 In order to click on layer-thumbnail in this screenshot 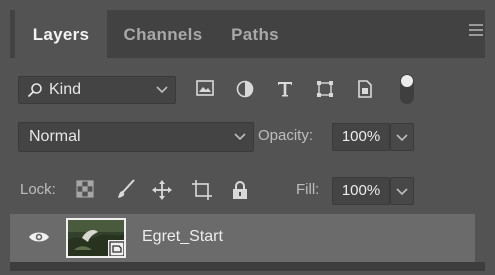, I will do `click(96, 238)`.